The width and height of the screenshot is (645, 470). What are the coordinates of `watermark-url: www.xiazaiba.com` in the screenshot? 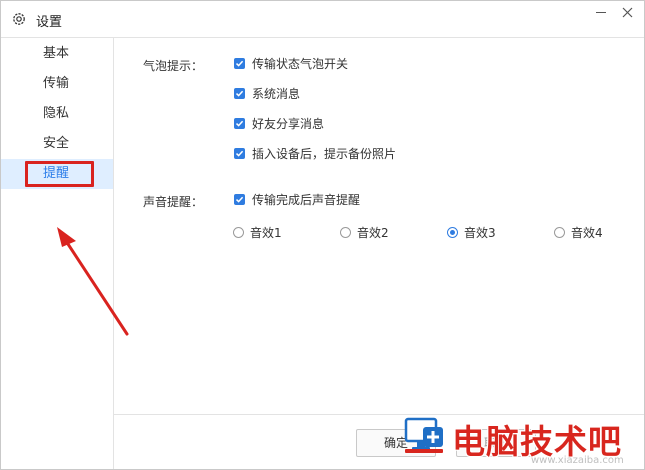 It's located at (577, 460).